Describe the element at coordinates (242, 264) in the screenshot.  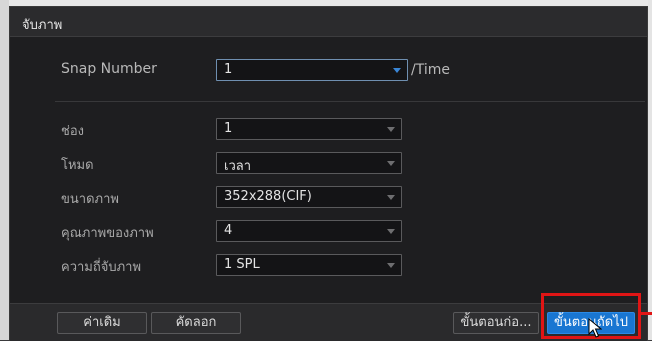
I see `snap-frequency-value: 1 SPL` at that location.